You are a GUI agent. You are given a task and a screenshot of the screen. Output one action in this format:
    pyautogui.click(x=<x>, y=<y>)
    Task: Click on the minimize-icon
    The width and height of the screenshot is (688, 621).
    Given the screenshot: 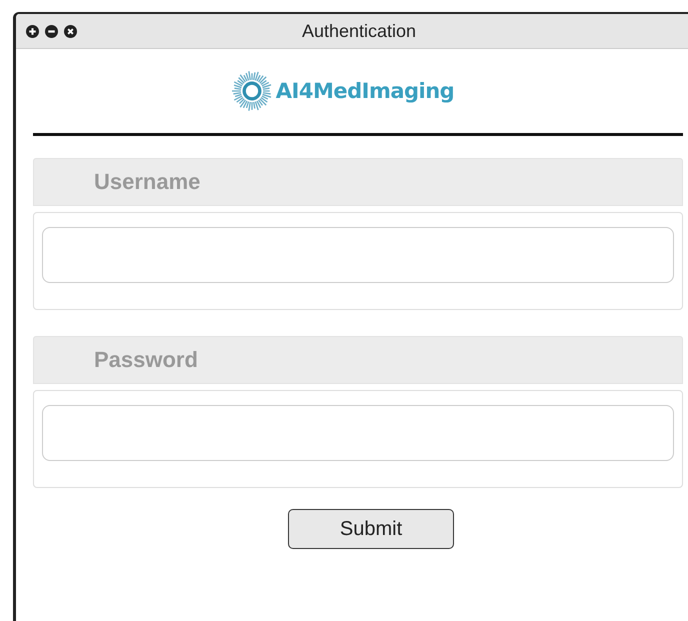 What is the action you would take?
    pyautogui.click(x=51, y=31)
    